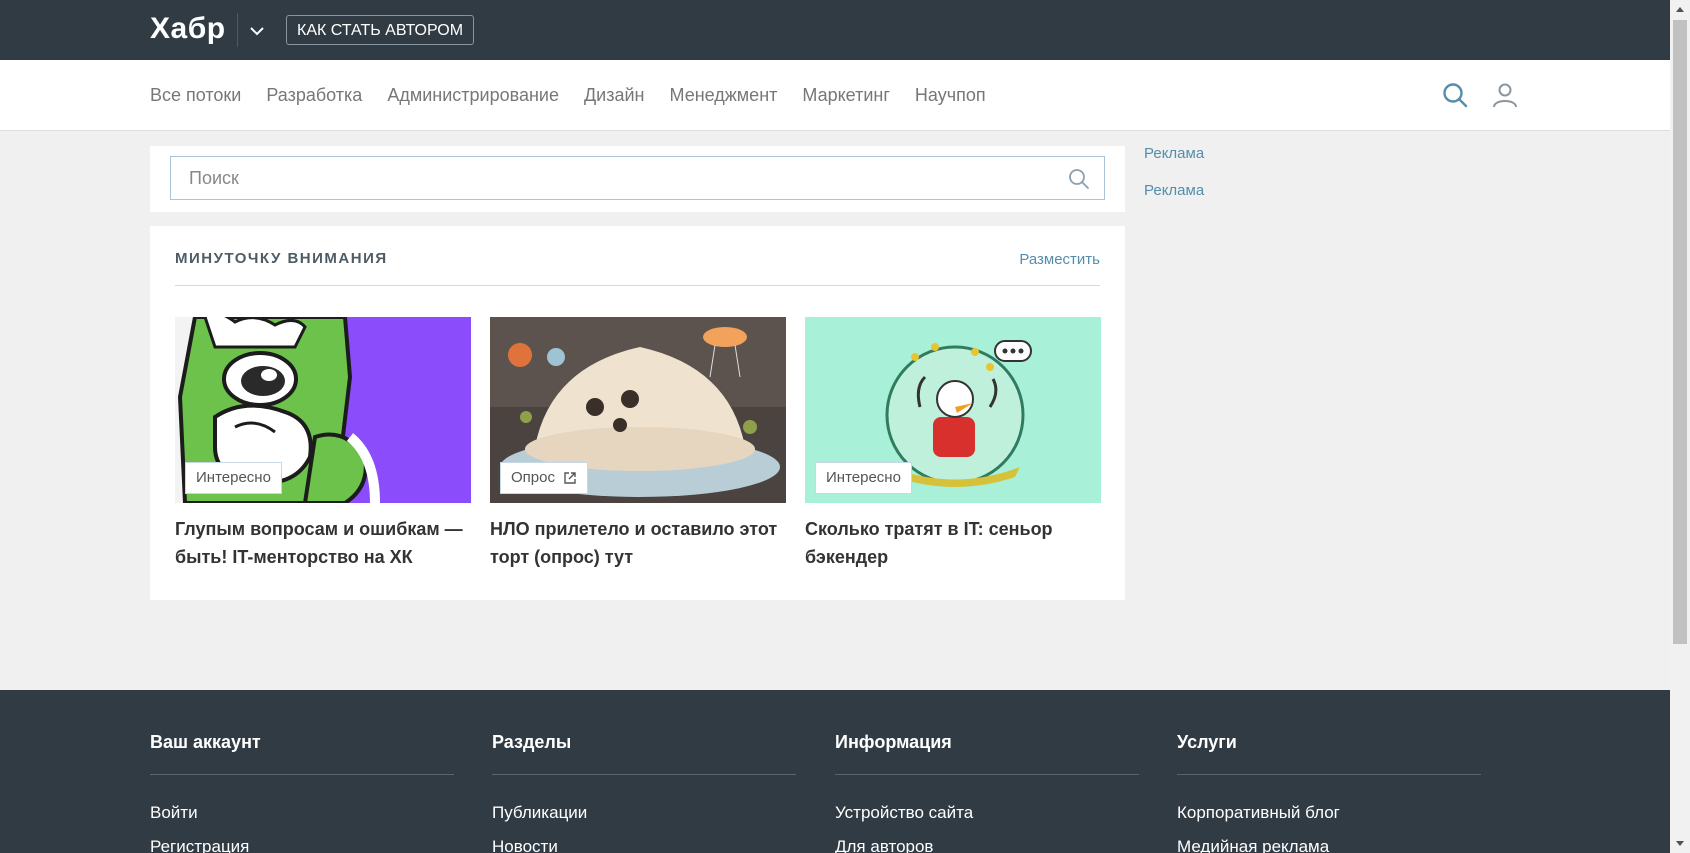 The image size is (1690, 853). Describe the element at coordinates (884, 845) in the screenshot. I see `footer-link-for-authors: Для авторов` at that location.